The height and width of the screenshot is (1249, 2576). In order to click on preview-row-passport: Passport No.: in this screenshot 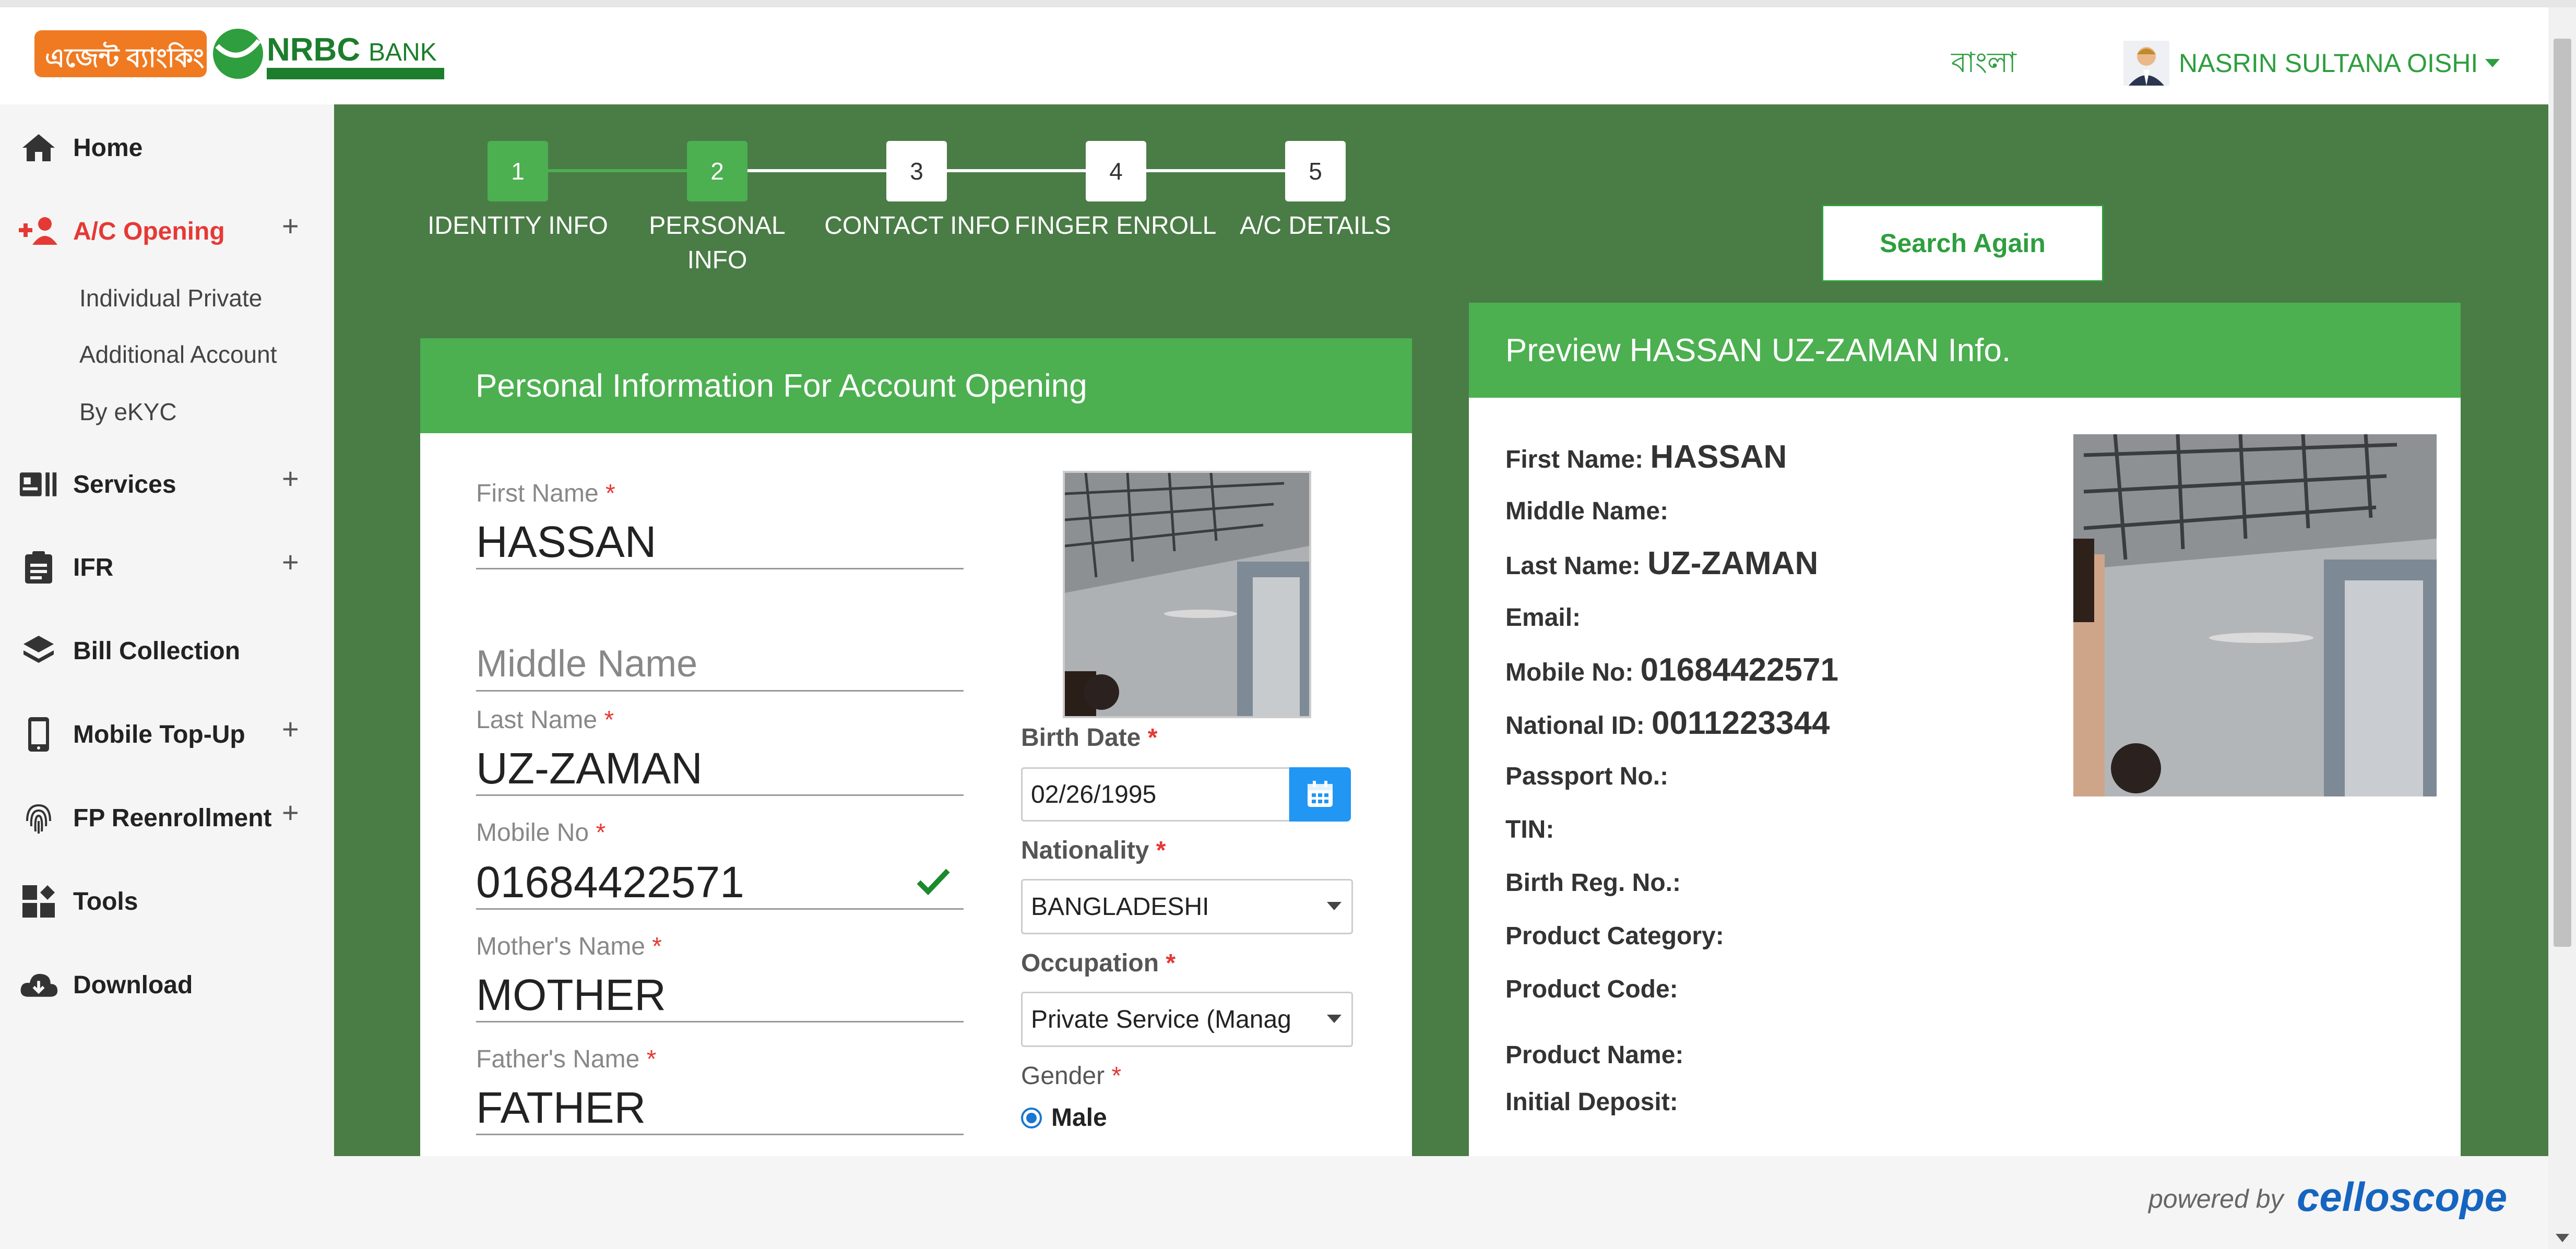, I will do `click(1586, 776)`.